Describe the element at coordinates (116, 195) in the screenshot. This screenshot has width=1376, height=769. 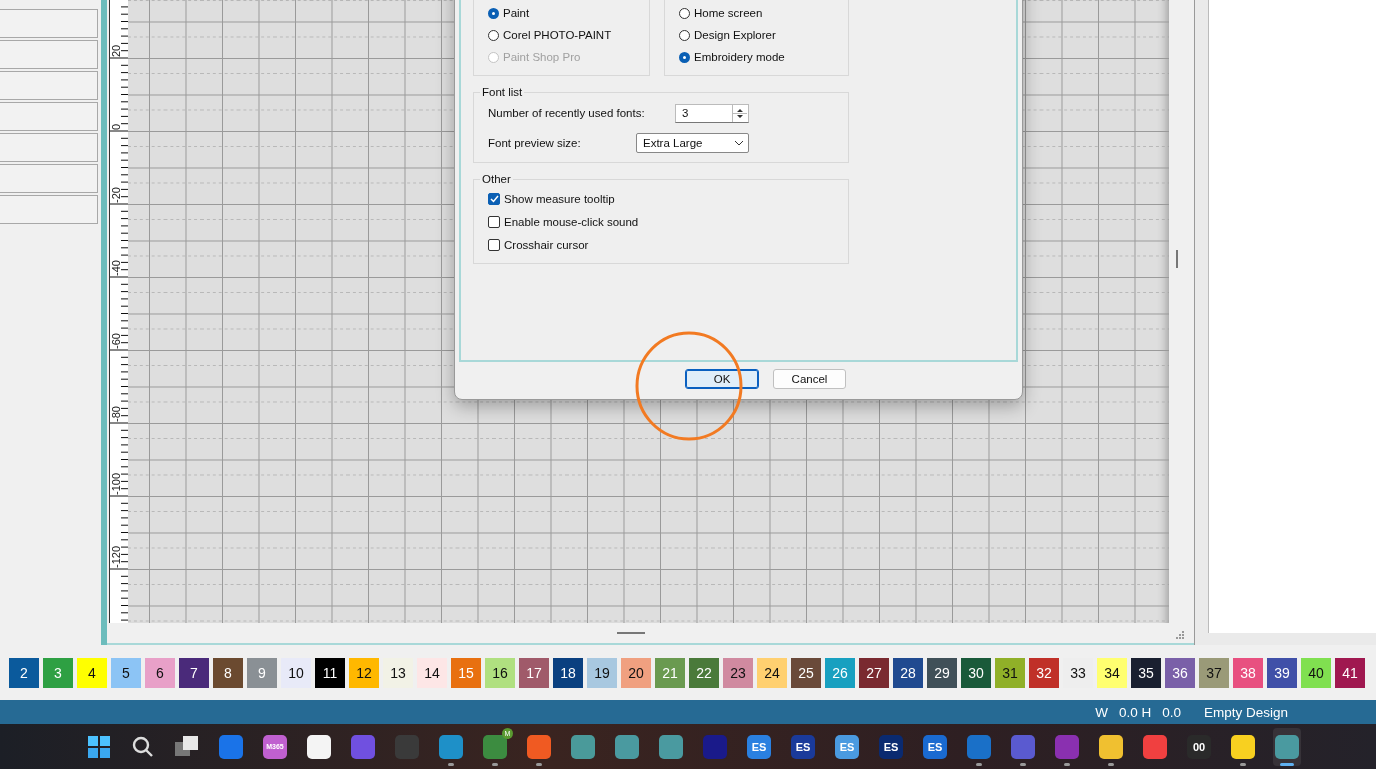
I see `ruler-label: -20` at that location.